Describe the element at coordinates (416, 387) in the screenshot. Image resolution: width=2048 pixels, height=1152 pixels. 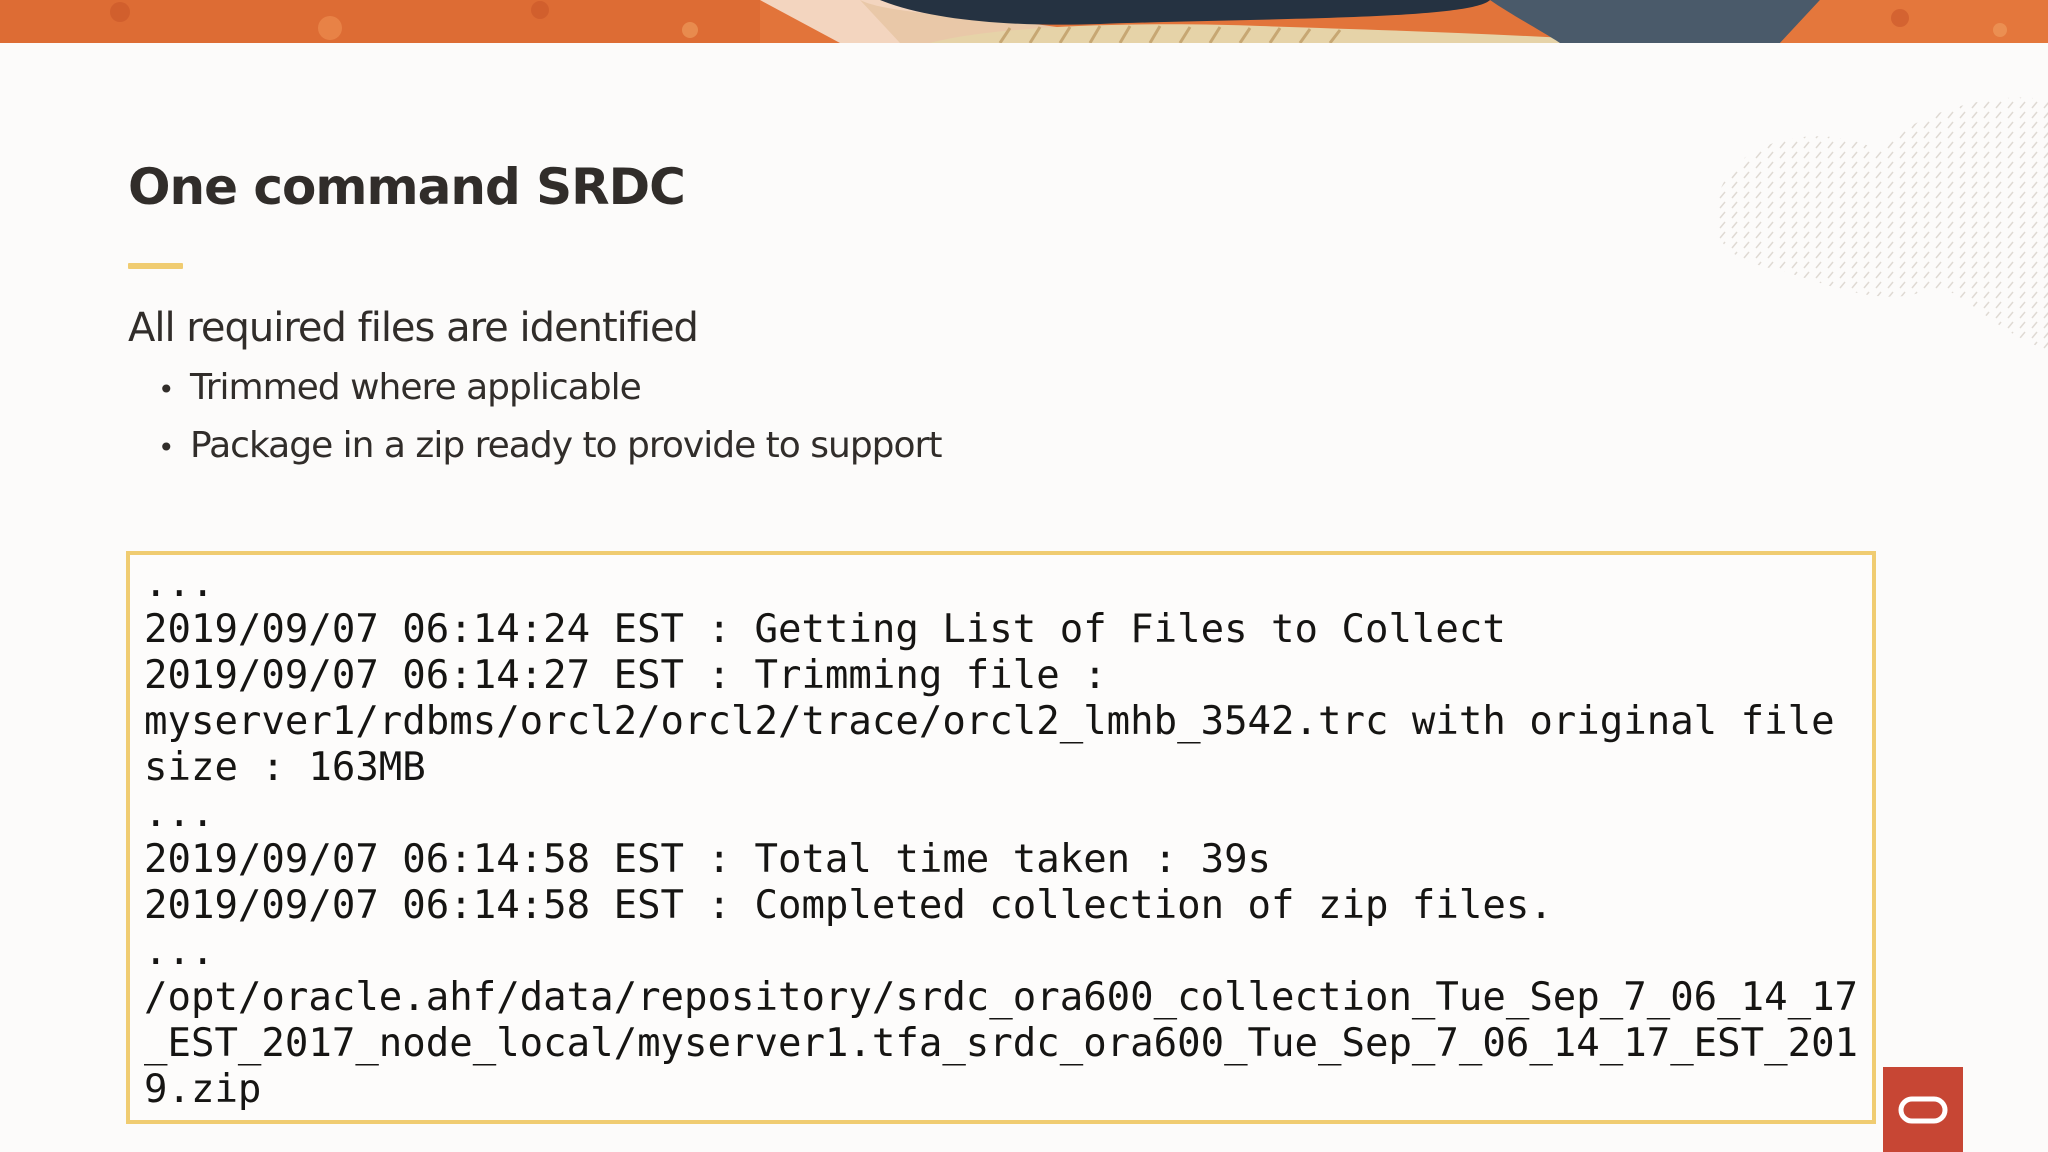
I see `bullet-text: Trimmed where applicable` at that location.